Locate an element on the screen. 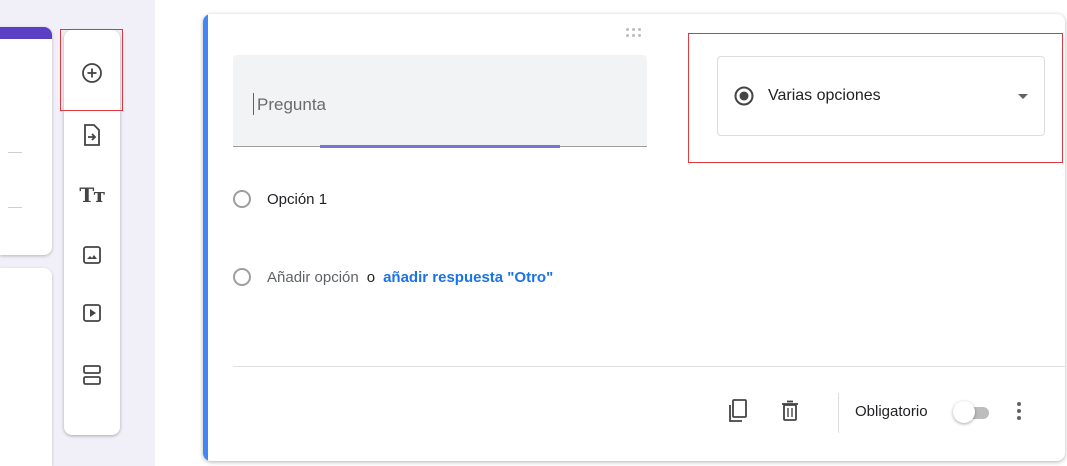 Image resolution: width=1067 pixels, height=466 pixels. add-section-button is located at coordinates (92, 375).